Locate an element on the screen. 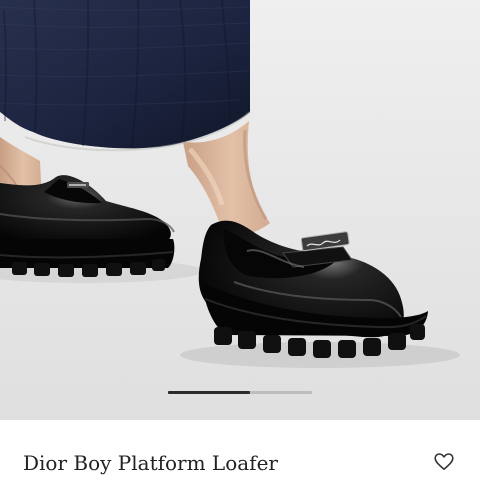  heart-outline-icon is located at coordinates (444, 463).